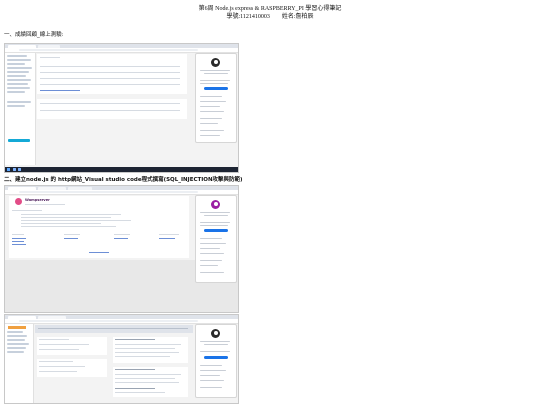  I want to click on wamp-title: Wampserver, so click(37, 200).